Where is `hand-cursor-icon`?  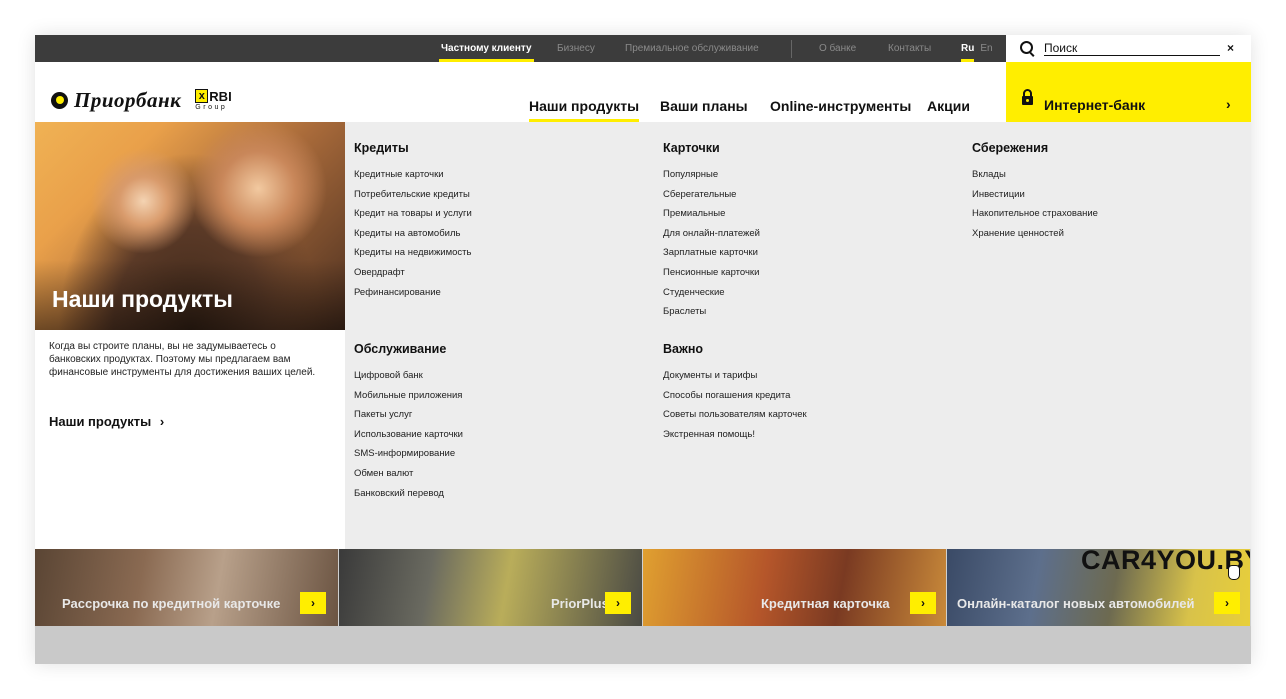 hand-cursor-icon is located at coordinates (1234, 572).